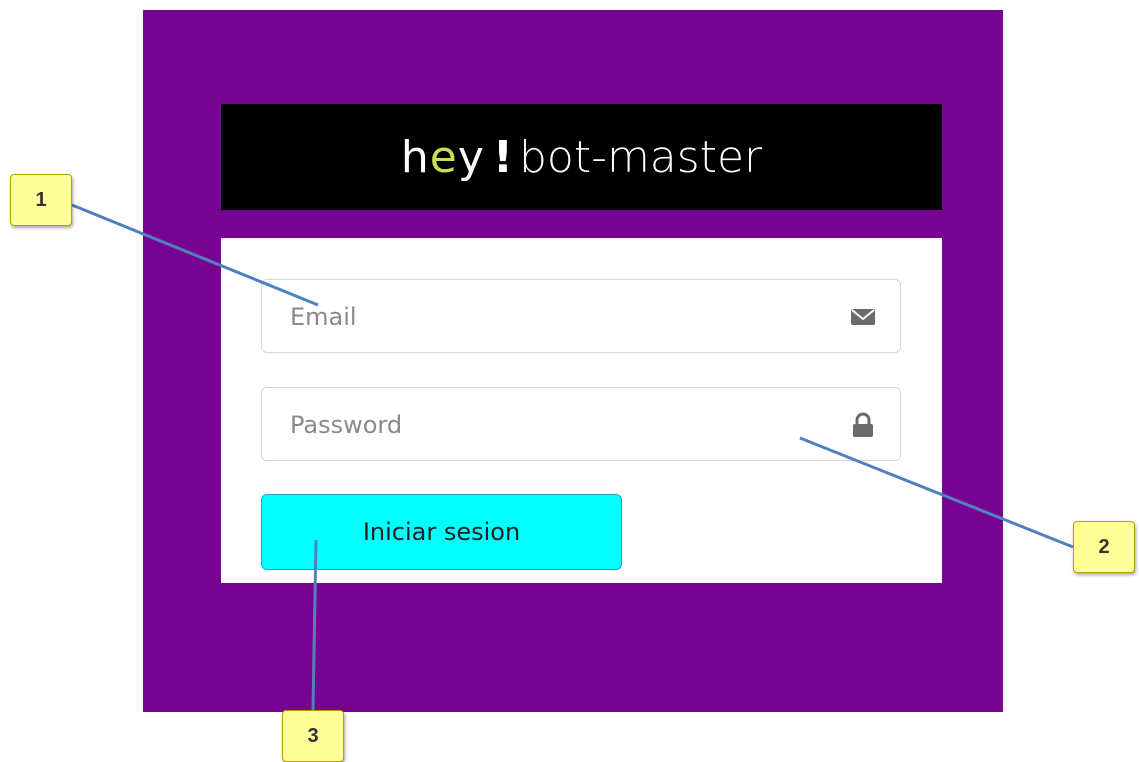  What do you see at coordinates (1104, 547) in the screenshot?
I see `callout-marker-2: 2` at bounding box center [1104, 547].